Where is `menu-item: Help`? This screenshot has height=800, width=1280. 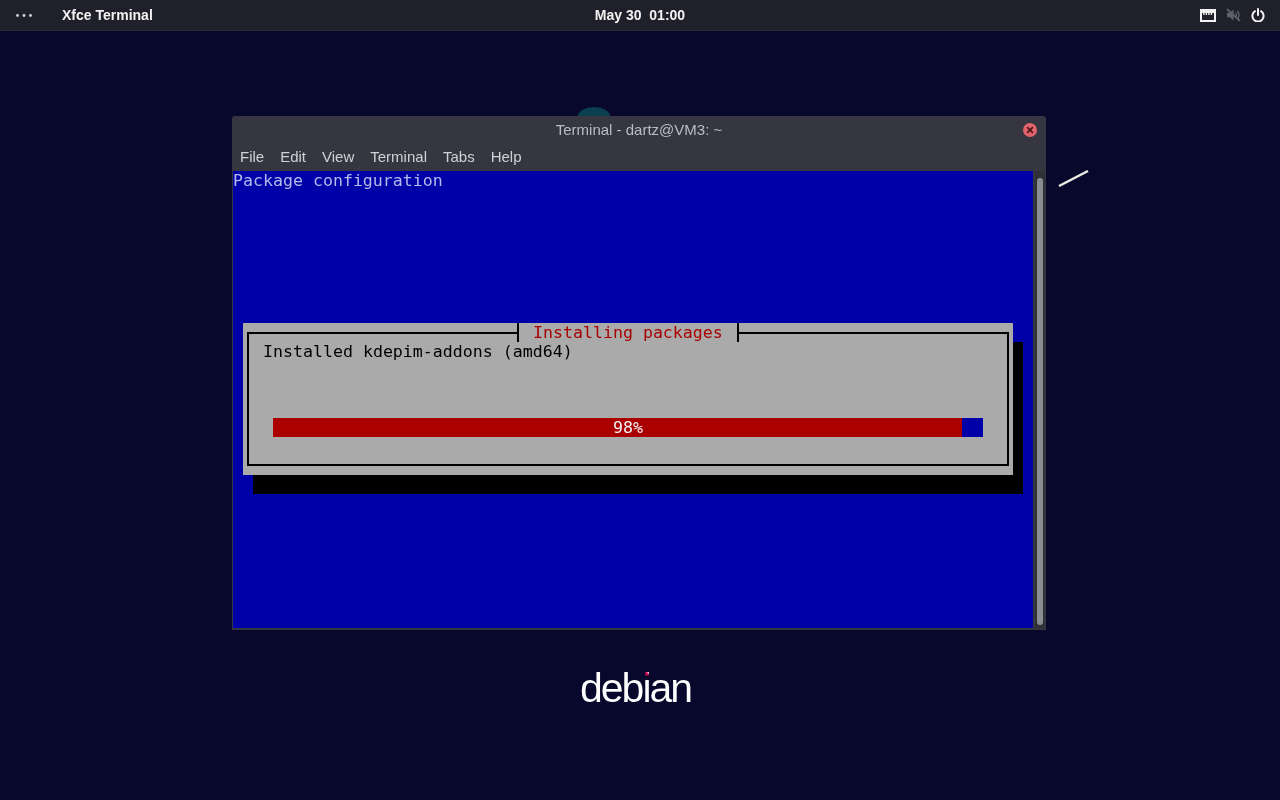 menu-item: Help is located at coordinates (506, 157).